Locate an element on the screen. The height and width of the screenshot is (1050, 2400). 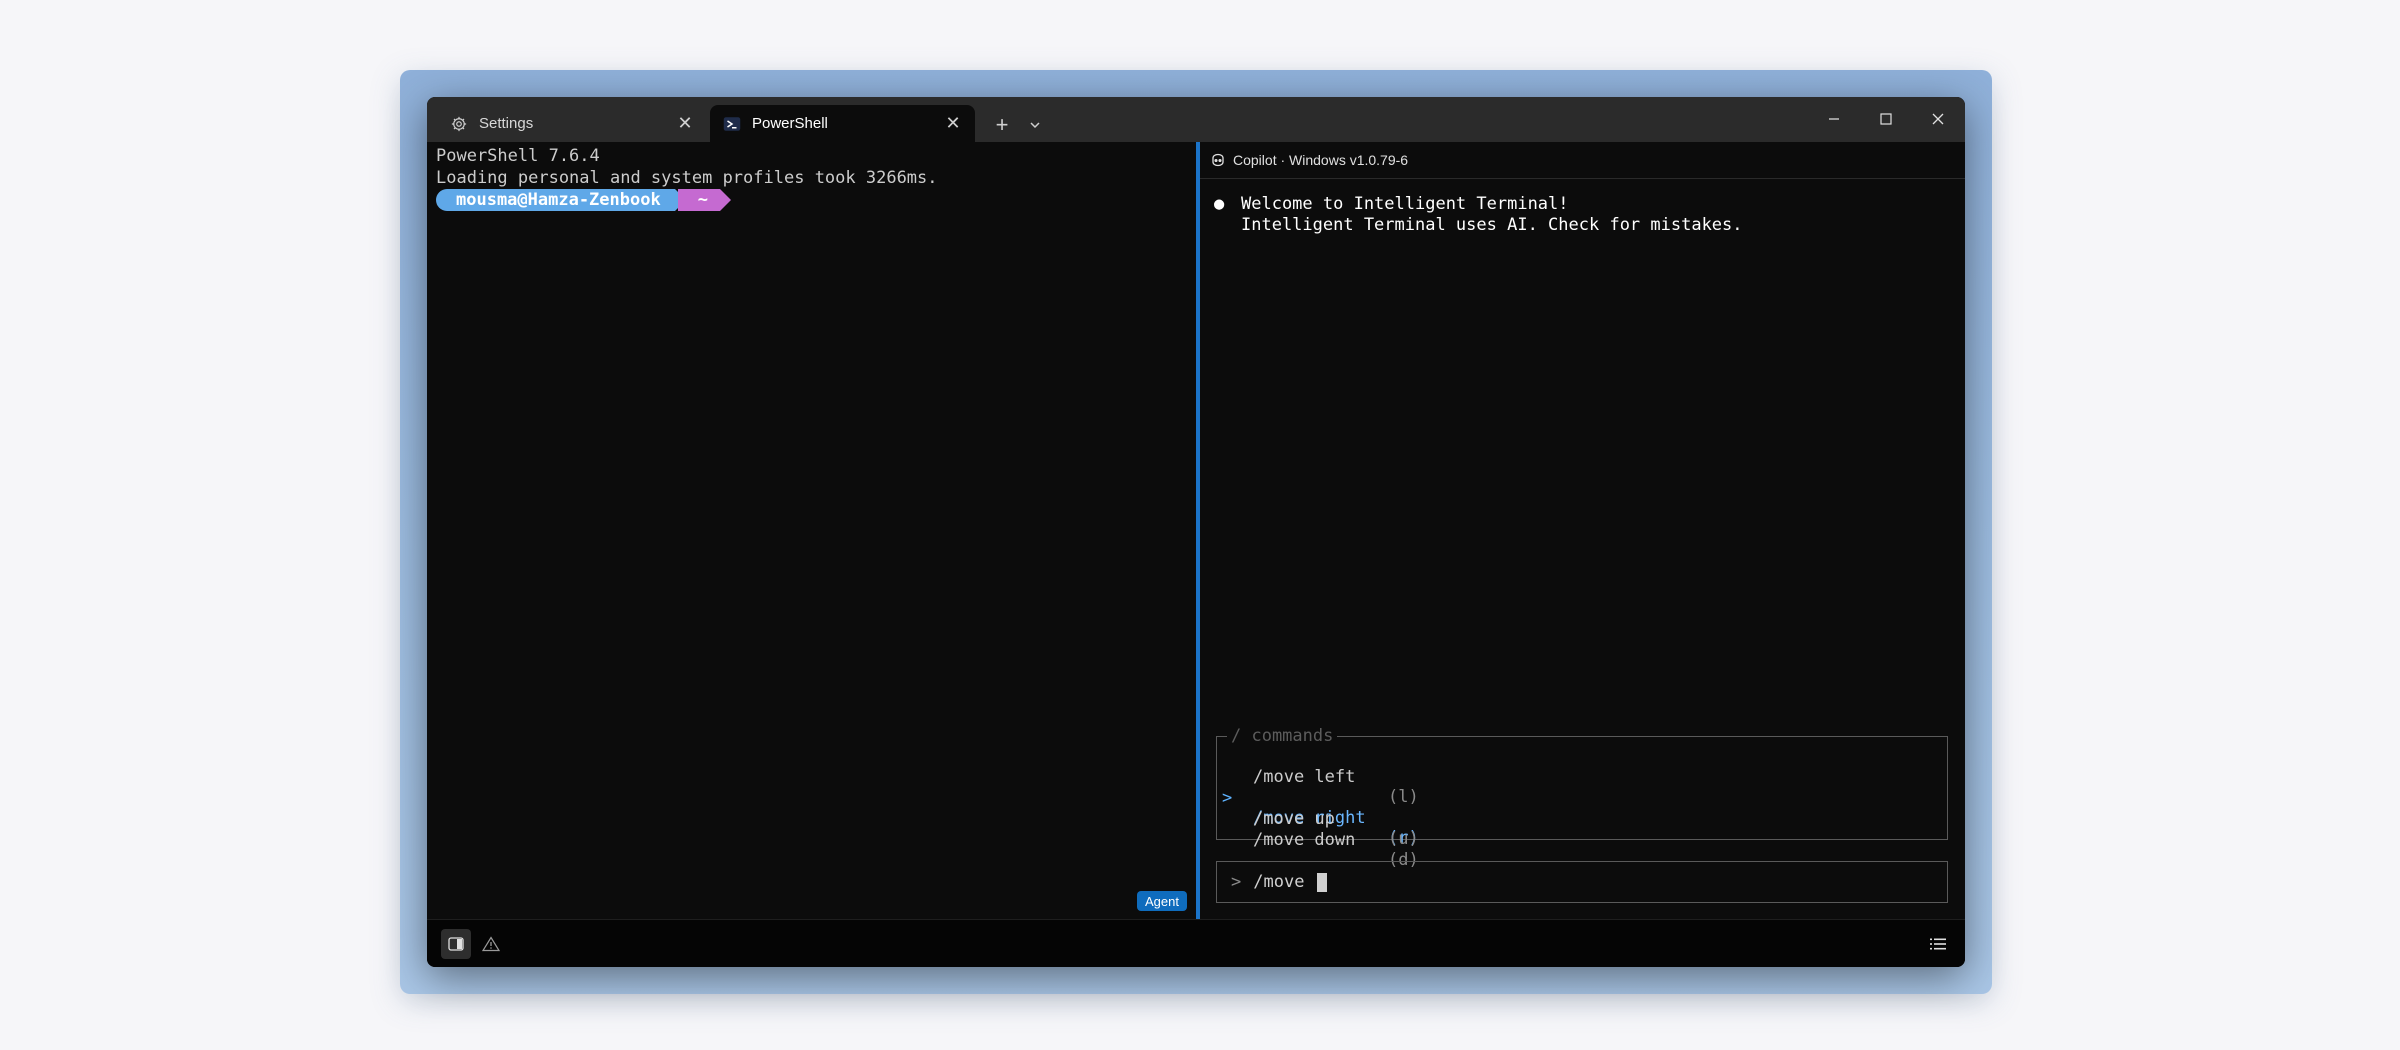
prompt-user-segment: mousma@Hamza-Zenbook is located at coordinates (561, 200).